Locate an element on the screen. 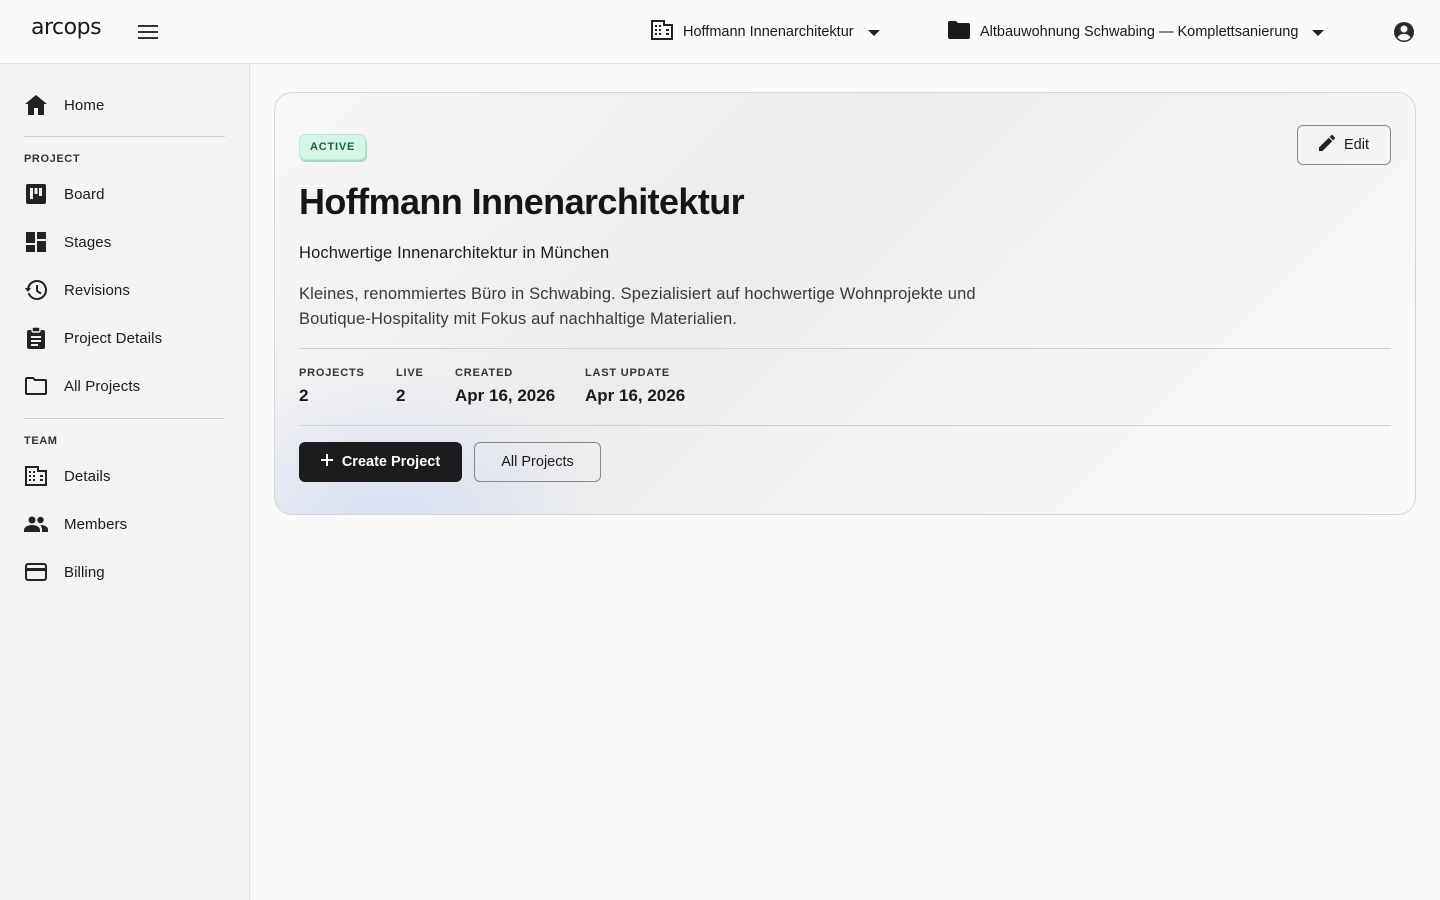 The image size is (1440, 900). hamburger-menu-icon is located at coordinates (148, 32).